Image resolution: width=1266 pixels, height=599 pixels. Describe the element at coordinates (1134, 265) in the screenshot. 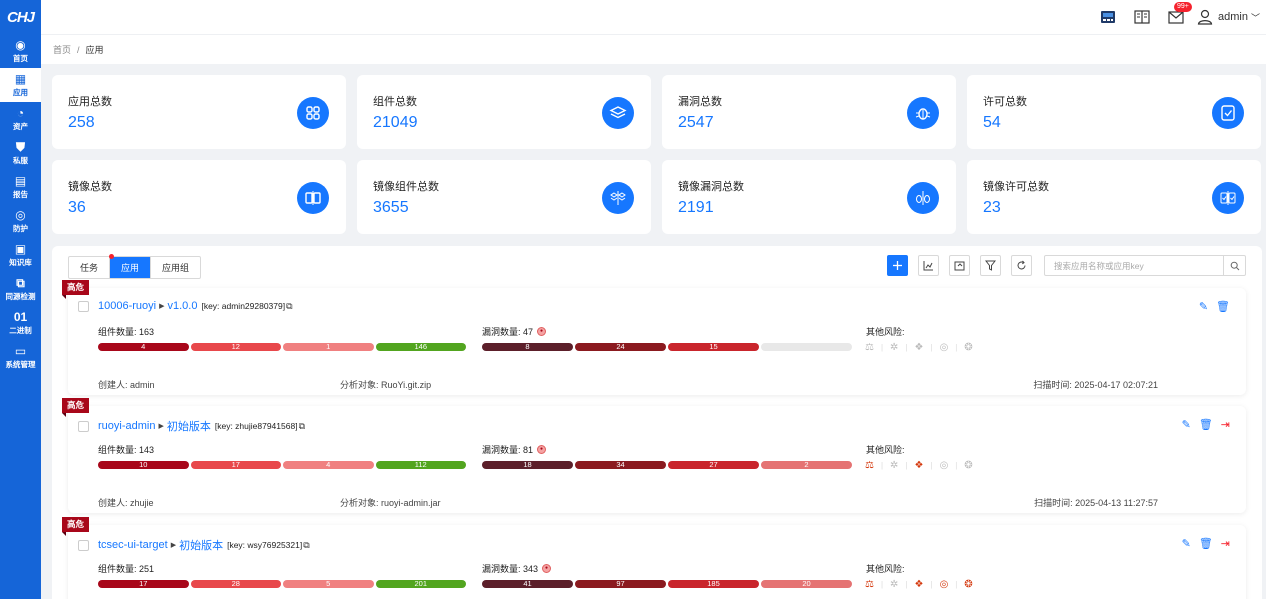

I see `search-input` at that location.